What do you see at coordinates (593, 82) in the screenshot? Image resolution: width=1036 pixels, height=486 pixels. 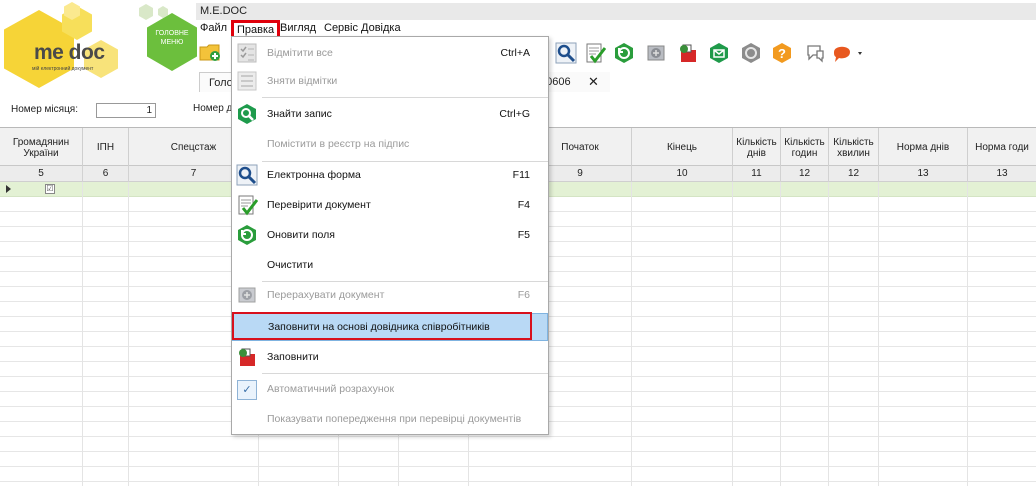 I see `close-icon: ✕` at bounding box center [593, 82].